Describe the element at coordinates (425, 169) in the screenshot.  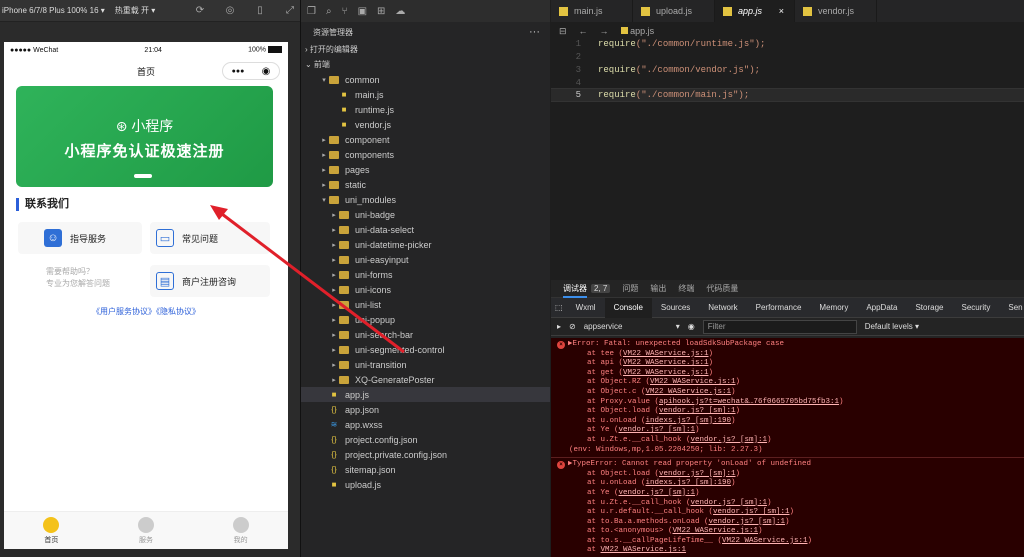
I see `file-tree-item: ▸ pages` at that location.